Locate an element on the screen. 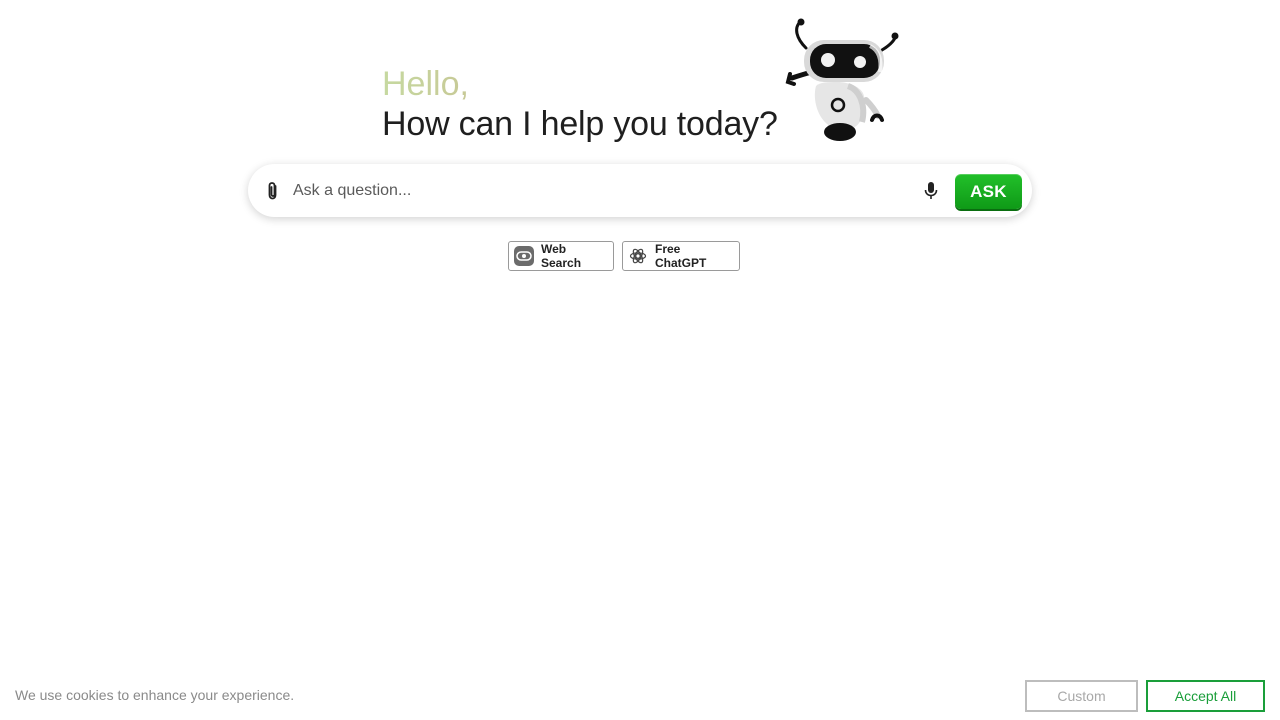 This screenshot has width=1280, height=720. free-chatgpt-chip-label: Free ChatGPT is located at coordinates (681, 256).